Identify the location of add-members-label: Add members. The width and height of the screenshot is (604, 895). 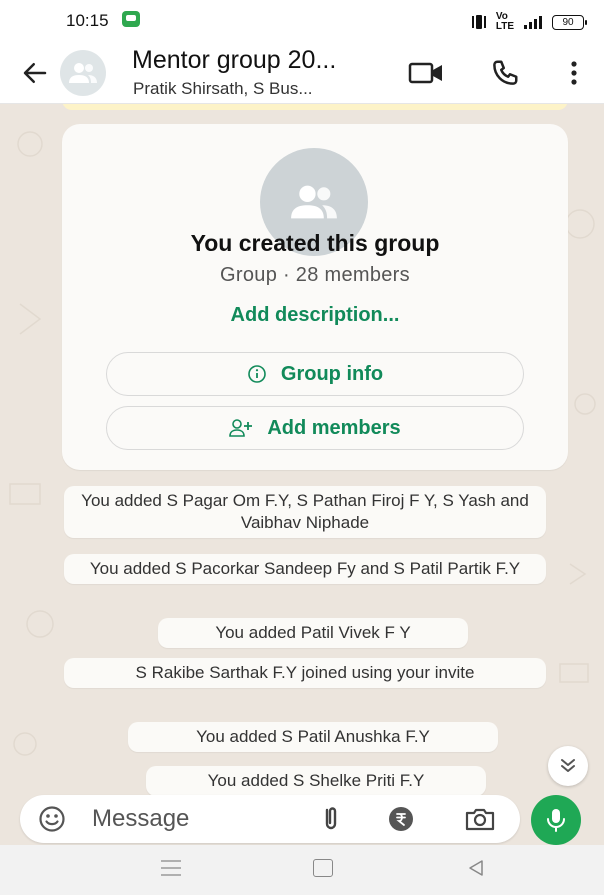
(334, 427).